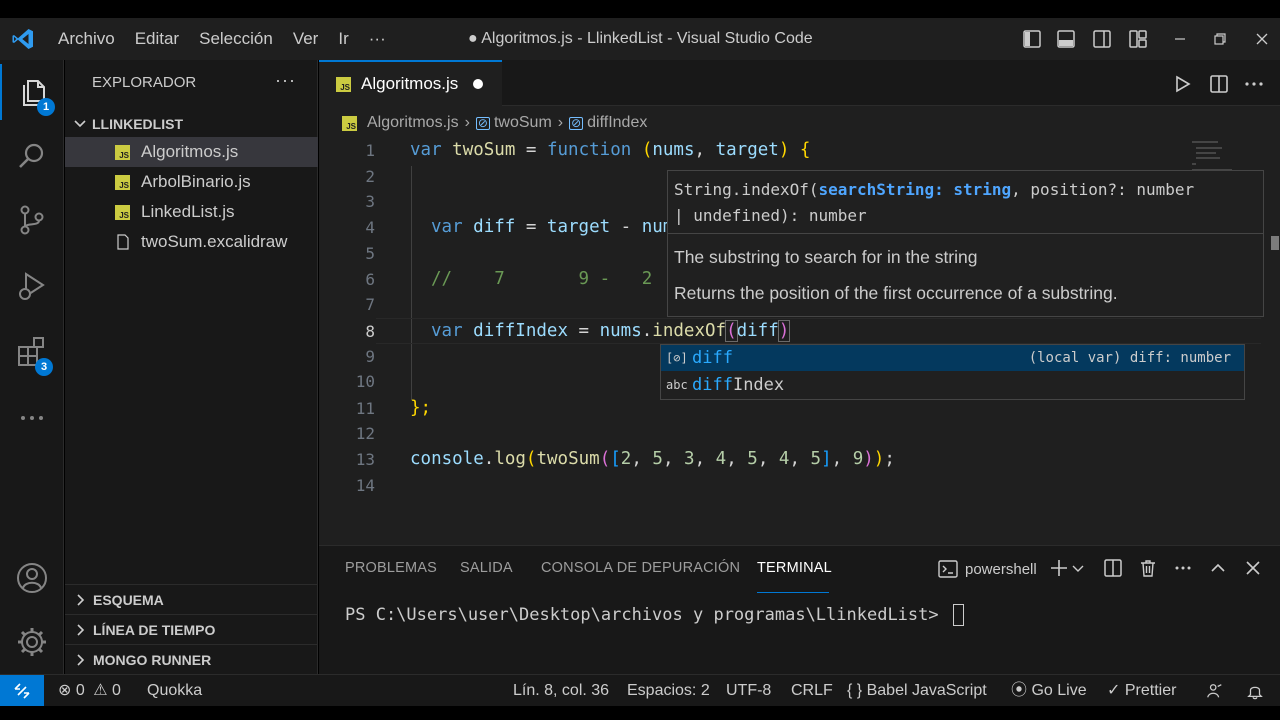  I want to click on terminal-shell-selector: powershell, so click(987, 569).